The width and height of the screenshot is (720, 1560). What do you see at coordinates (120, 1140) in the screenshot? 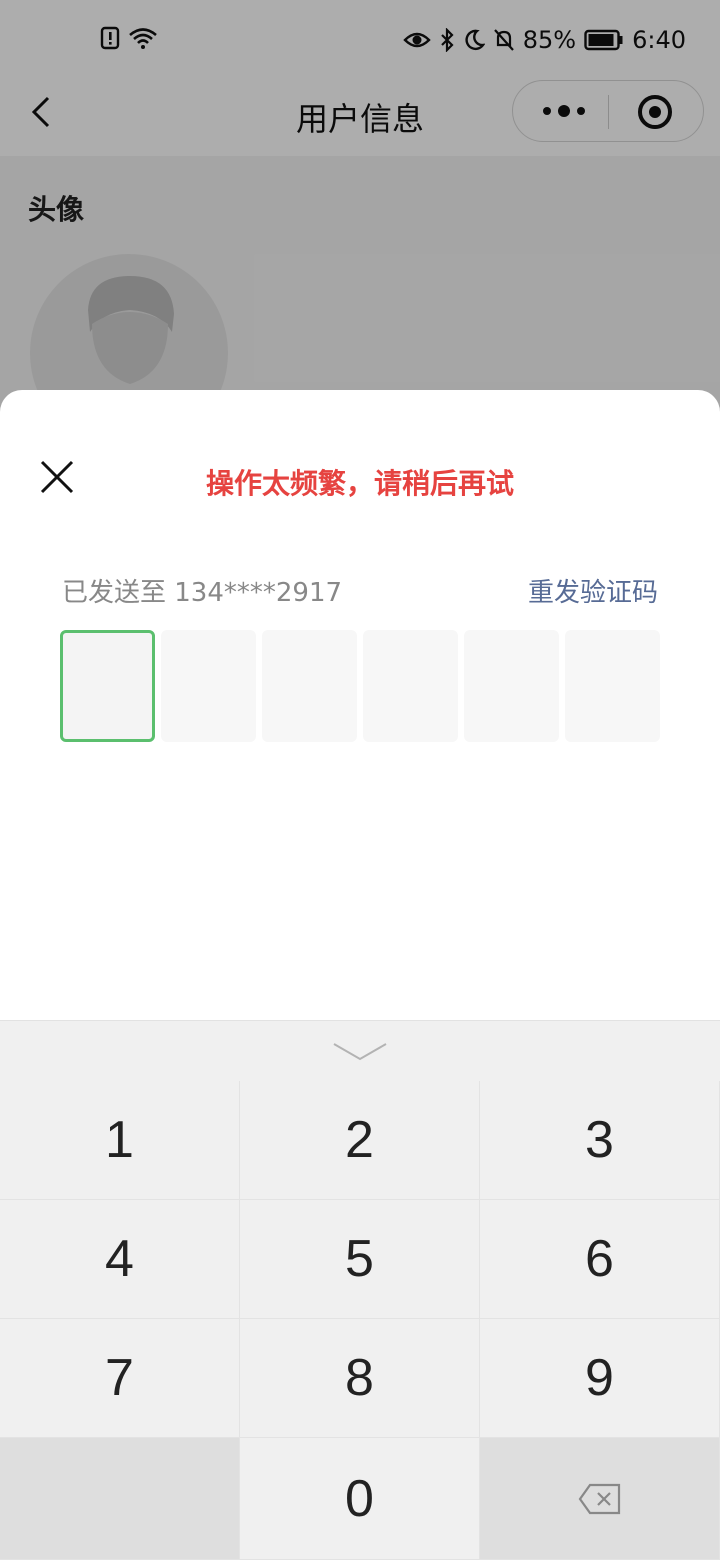
I see `key-1: 1` at bounding box center [120, 1140].